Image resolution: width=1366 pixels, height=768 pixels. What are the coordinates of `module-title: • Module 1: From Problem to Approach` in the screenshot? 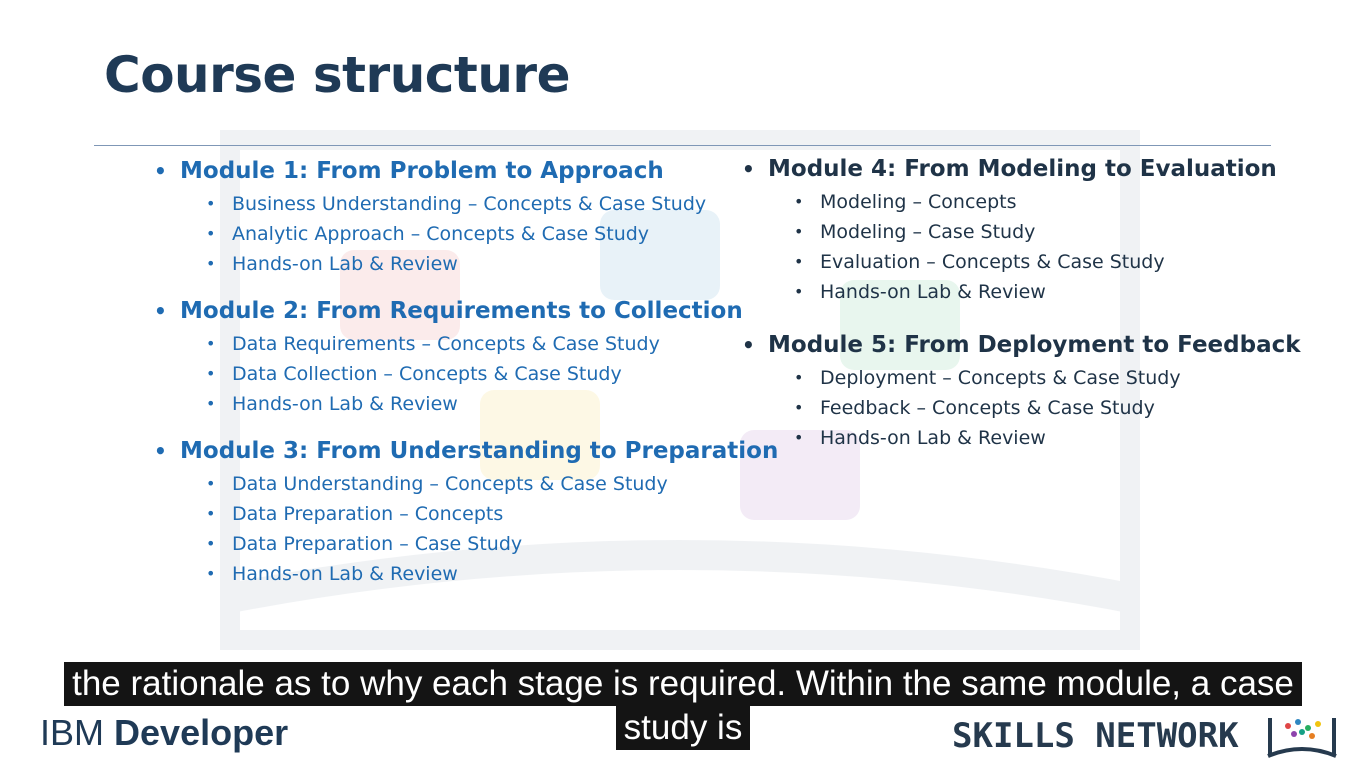 It's located at (466, 171).